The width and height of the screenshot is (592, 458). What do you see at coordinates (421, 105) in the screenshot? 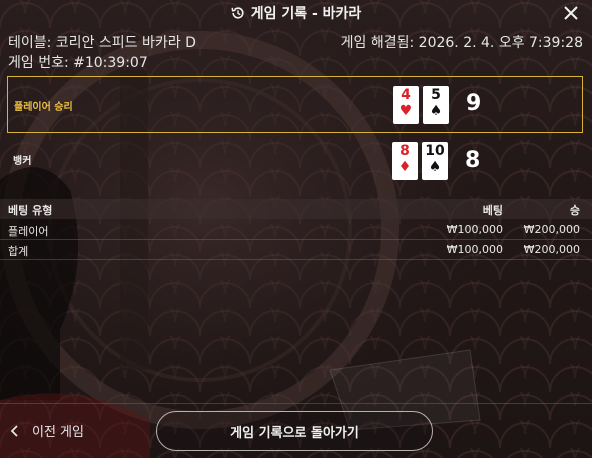
I see `player-cards: 4 ♥ 5 ♠` at bounding box center [421, 105].